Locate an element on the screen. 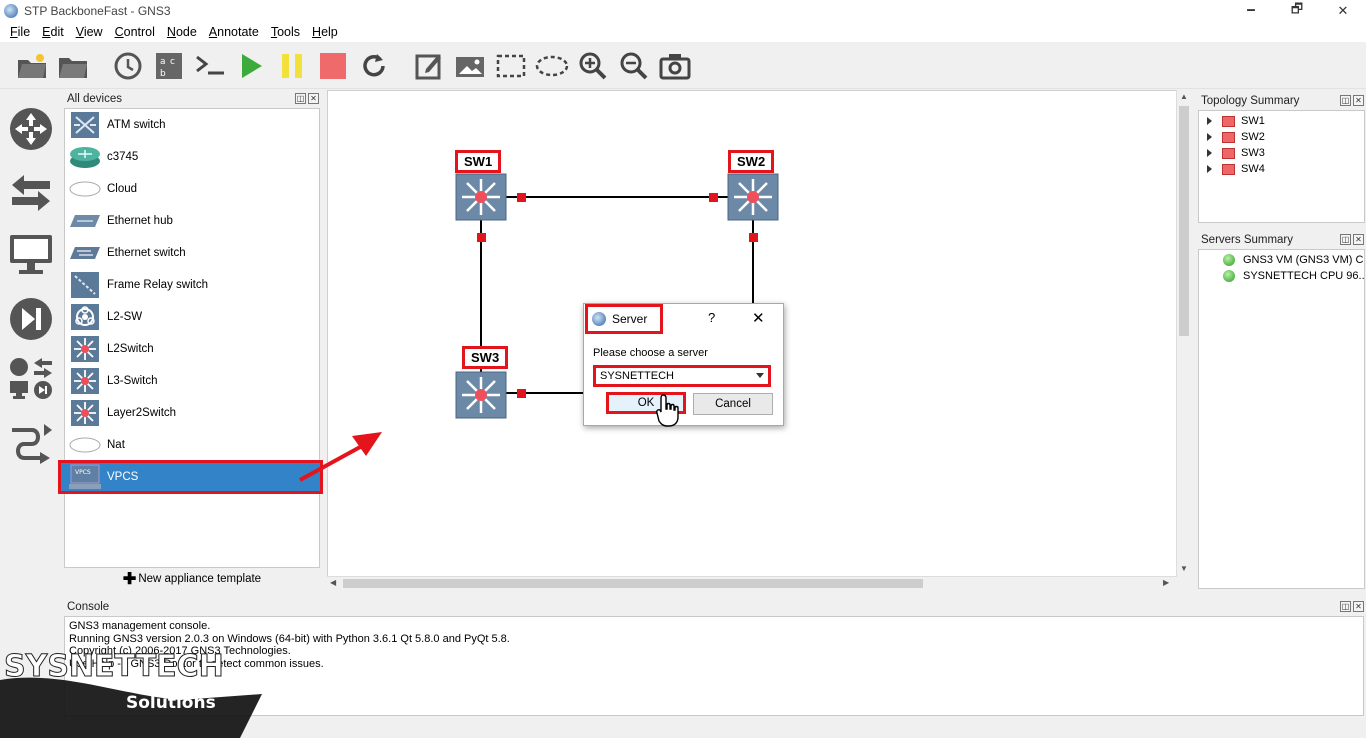 The width and height of the screenshot is (1366, 738). canvas-horizontal-scrollbar: ◀ ▶ is located at coordinates (752, 583).